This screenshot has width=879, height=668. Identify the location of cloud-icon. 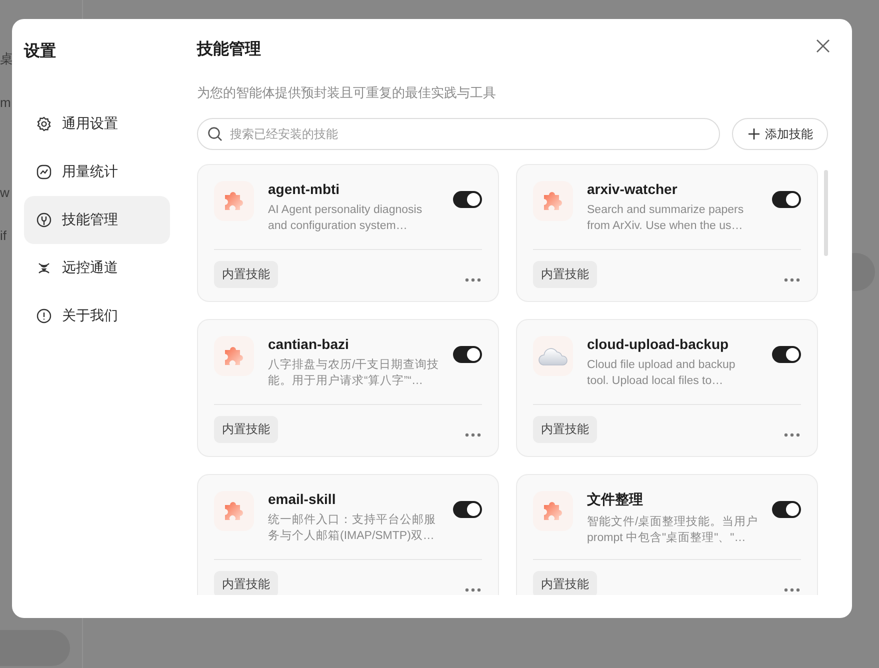
(553, 356).